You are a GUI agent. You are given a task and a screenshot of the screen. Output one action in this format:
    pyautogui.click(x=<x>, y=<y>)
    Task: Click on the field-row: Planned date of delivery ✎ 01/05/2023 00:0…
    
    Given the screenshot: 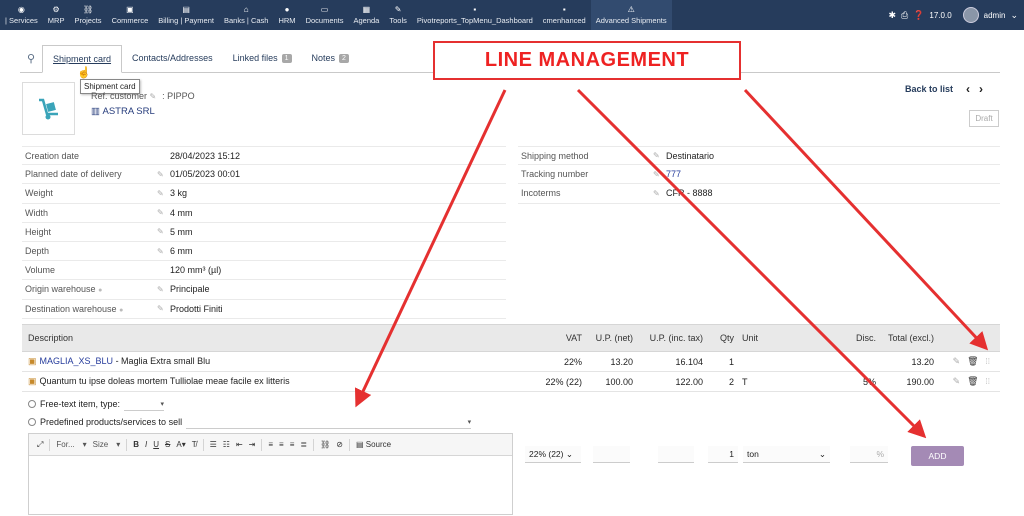 What is the action you would take?
    pyautogui.click(x=264, y=175)
    